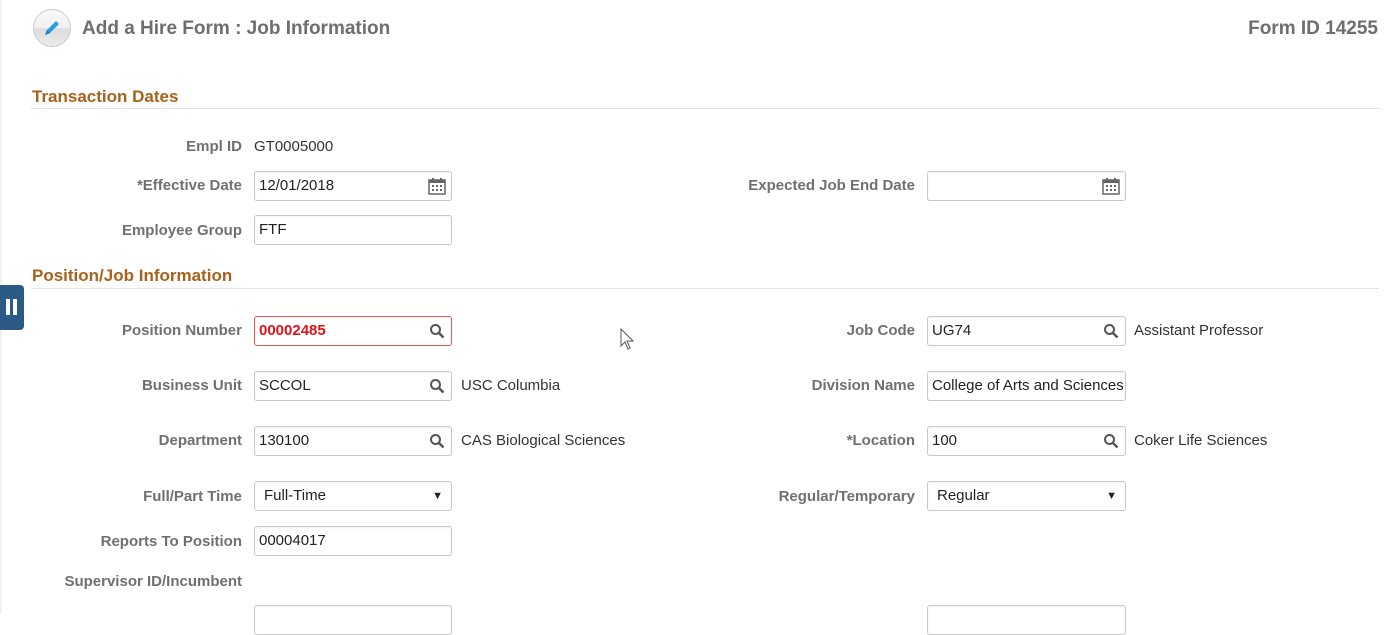  What do you see at coordinates (353, 541) in the screenshot?
I see `reports-to-position-input: 00004017` at bounding box center [353, 541].